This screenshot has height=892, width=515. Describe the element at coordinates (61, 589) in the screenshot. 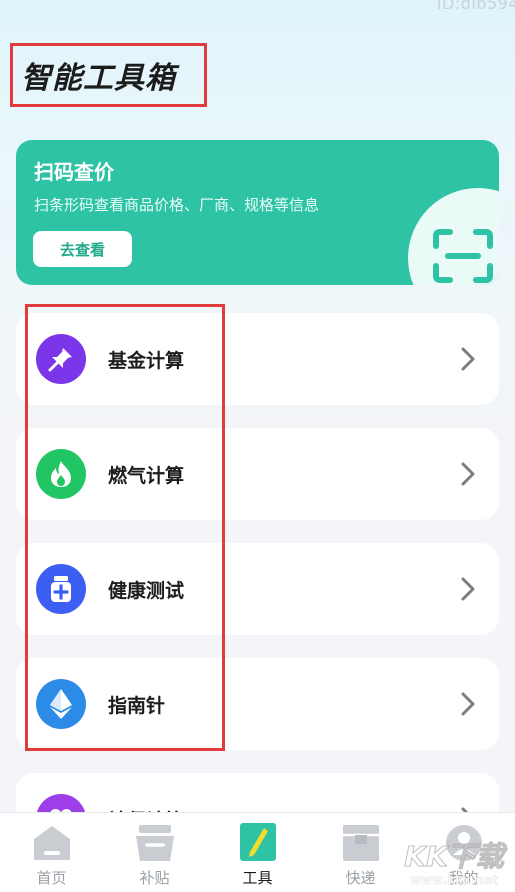

I see `medicine-bottle-icon` at that location.